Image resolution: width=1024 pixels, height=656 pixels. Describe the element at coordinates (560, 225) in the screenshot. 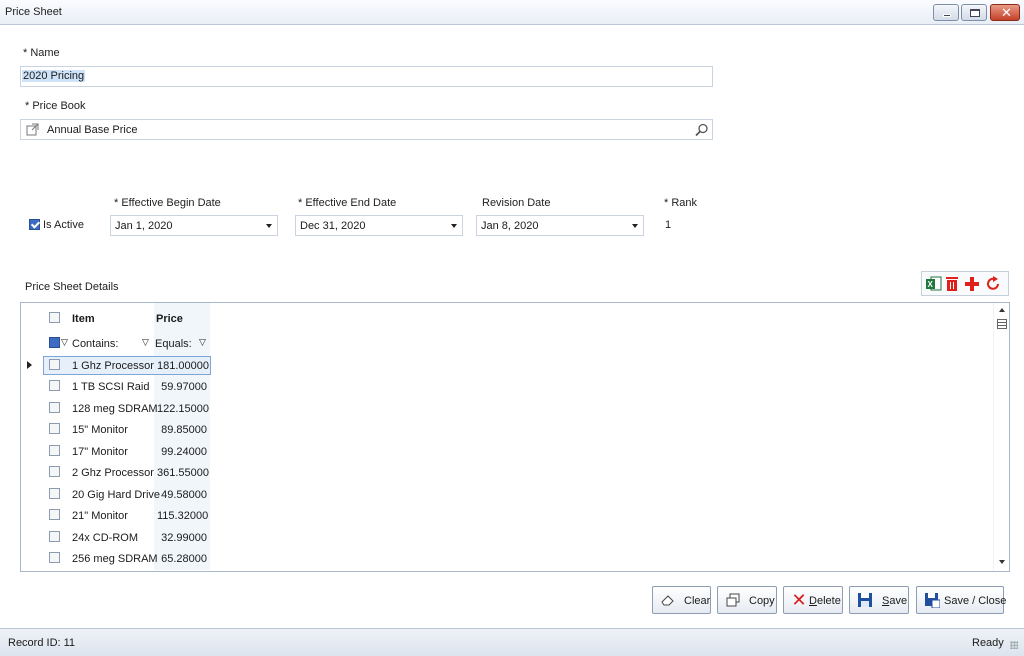

I see `revision-date-select: Jan 8, 2020` at that location.